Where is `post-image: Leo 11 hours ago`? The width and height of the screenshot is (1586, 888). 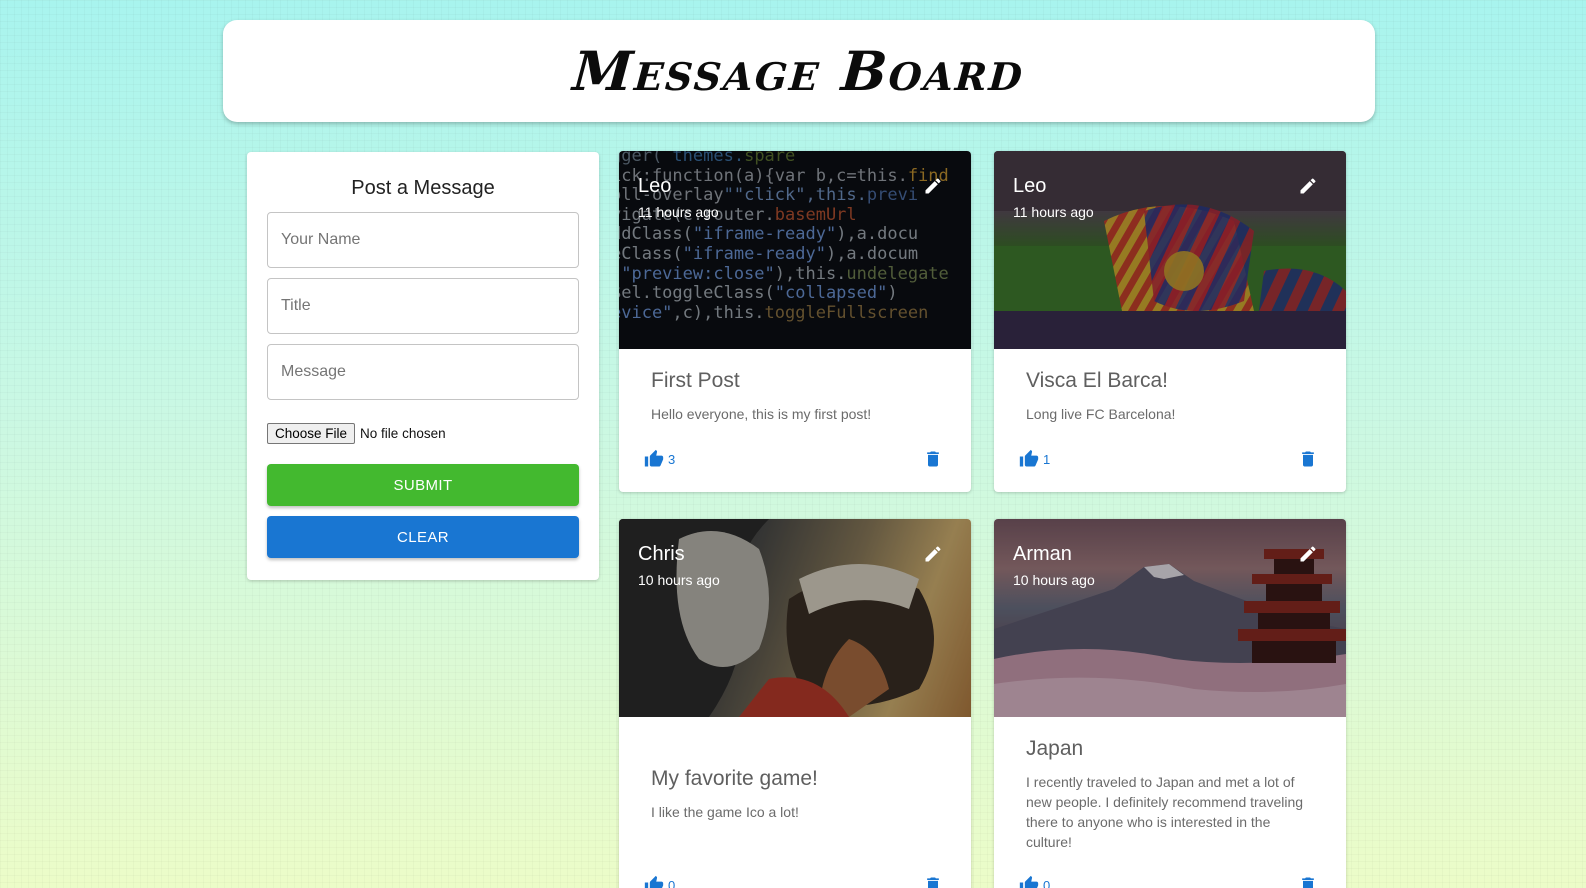
post-image: Leo 11 hours ago is located at coordinates (1170, 250).